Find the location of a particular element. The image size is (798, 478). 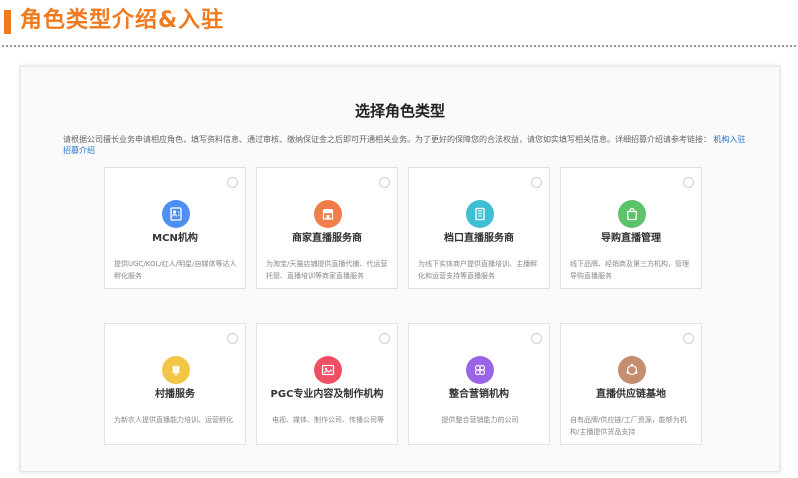

role-description: 提供整合营销能力的公司 is located at coordinates (480, 420).